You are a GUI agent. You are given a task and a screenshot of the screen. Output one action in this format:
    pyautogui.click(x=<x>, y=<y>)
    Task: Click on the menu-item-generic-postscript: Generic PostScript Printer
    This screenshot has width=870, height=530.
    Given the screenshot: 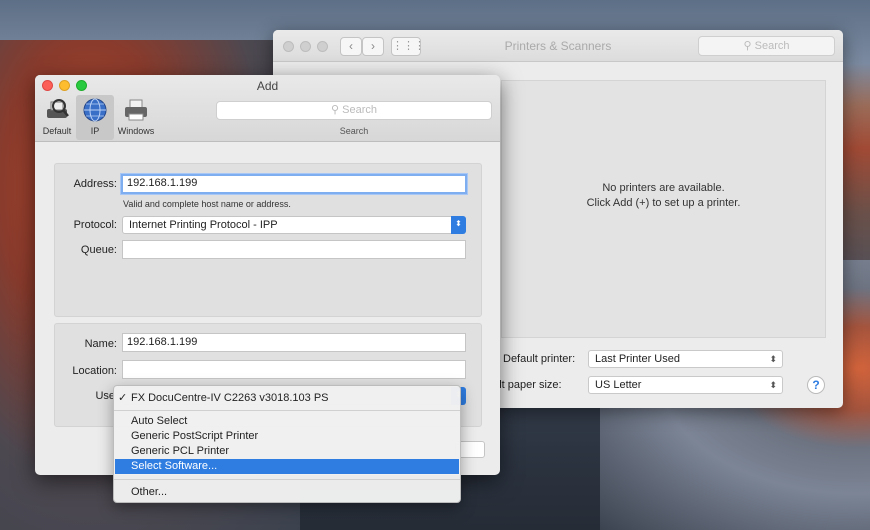 What is the action you would take?
    pyautogui.click(x=287, y=436)
    